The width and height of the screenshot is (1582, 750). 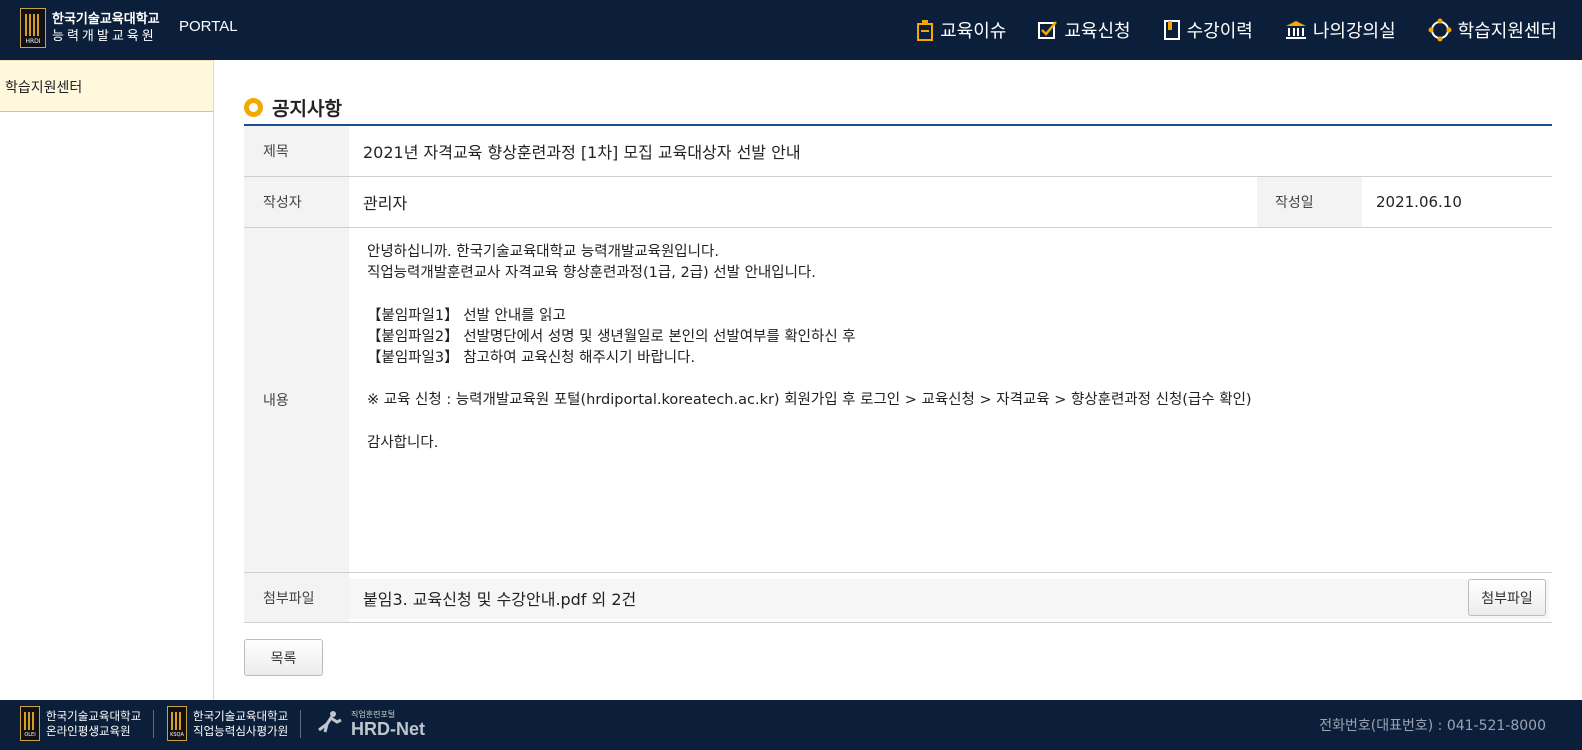 I want to click on sidebar: 학습지원센터, so click(x=107, y=380).